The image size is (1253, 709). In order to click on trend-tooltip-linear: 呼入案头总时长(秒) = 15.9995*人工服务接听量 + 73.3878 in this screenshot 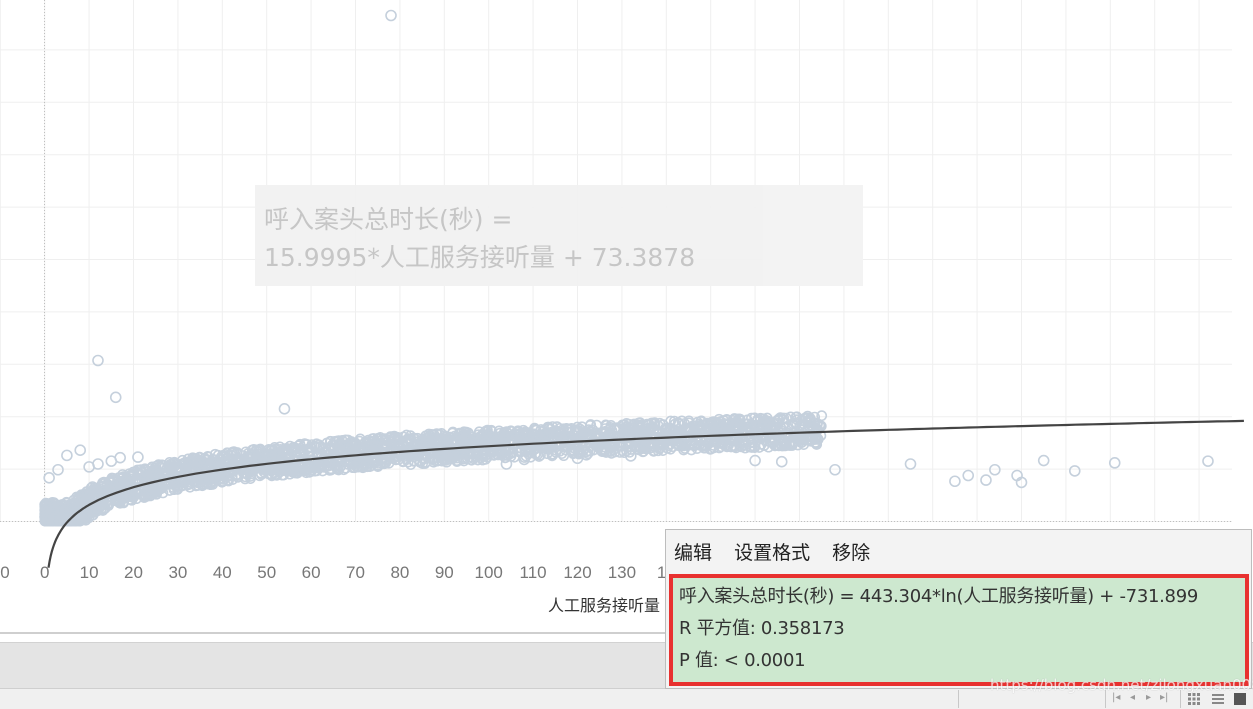, I will do `click(559, 235)`.